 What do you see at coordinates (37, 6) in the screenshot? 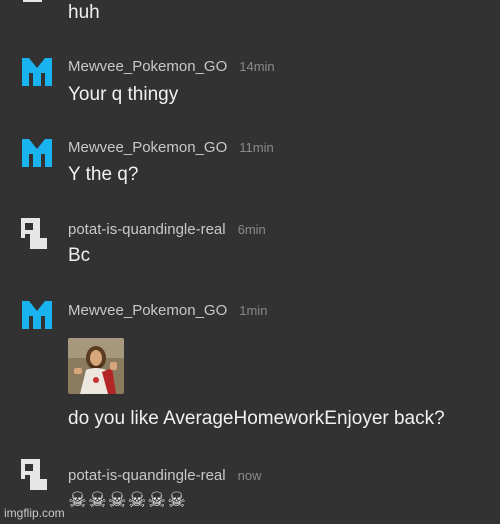
I see `user-avatar-icon` at bounding box center [37, 6].